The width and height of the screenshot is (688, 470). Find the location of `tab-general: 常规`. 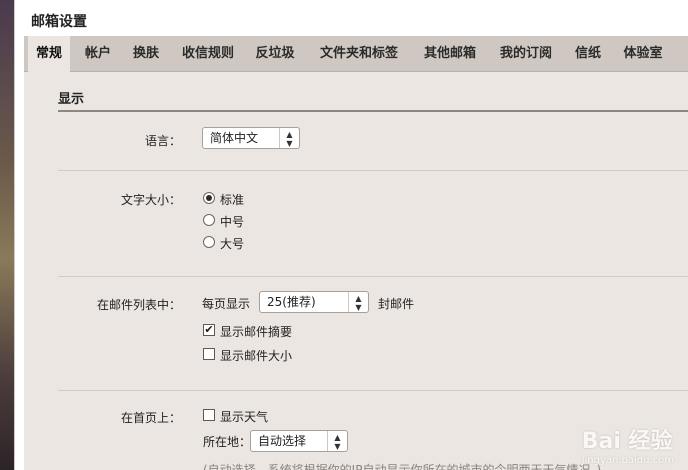

tab-general: 常规 is located at coordinates (49, 54).